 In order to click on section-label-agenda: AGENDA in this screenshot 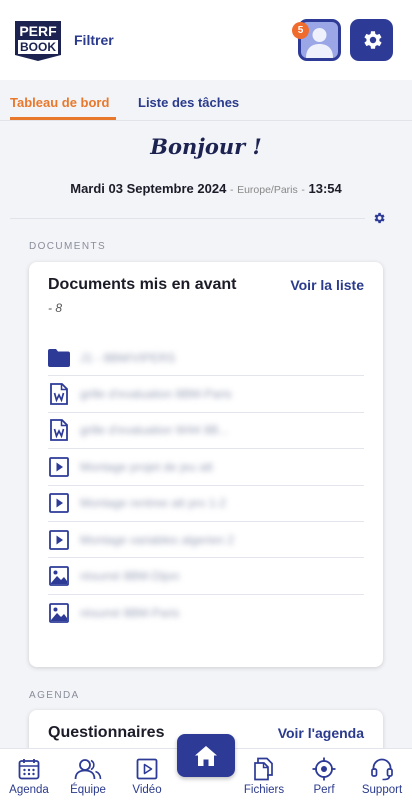, I will do `click(54, 695)`.